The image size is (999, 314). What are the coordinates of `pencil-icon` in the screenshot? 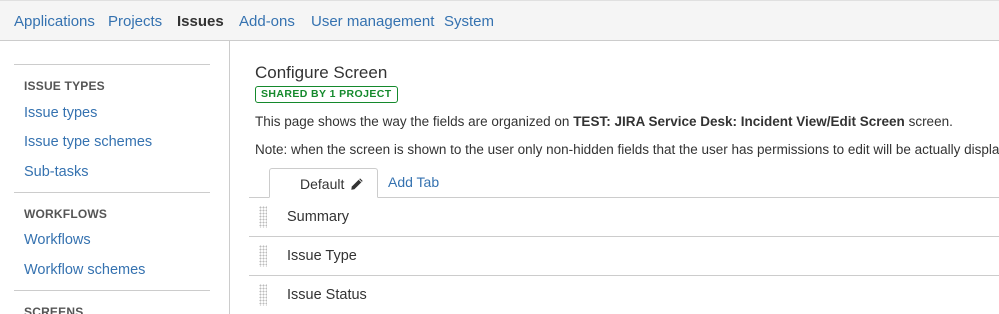 It's located at (357, 184).